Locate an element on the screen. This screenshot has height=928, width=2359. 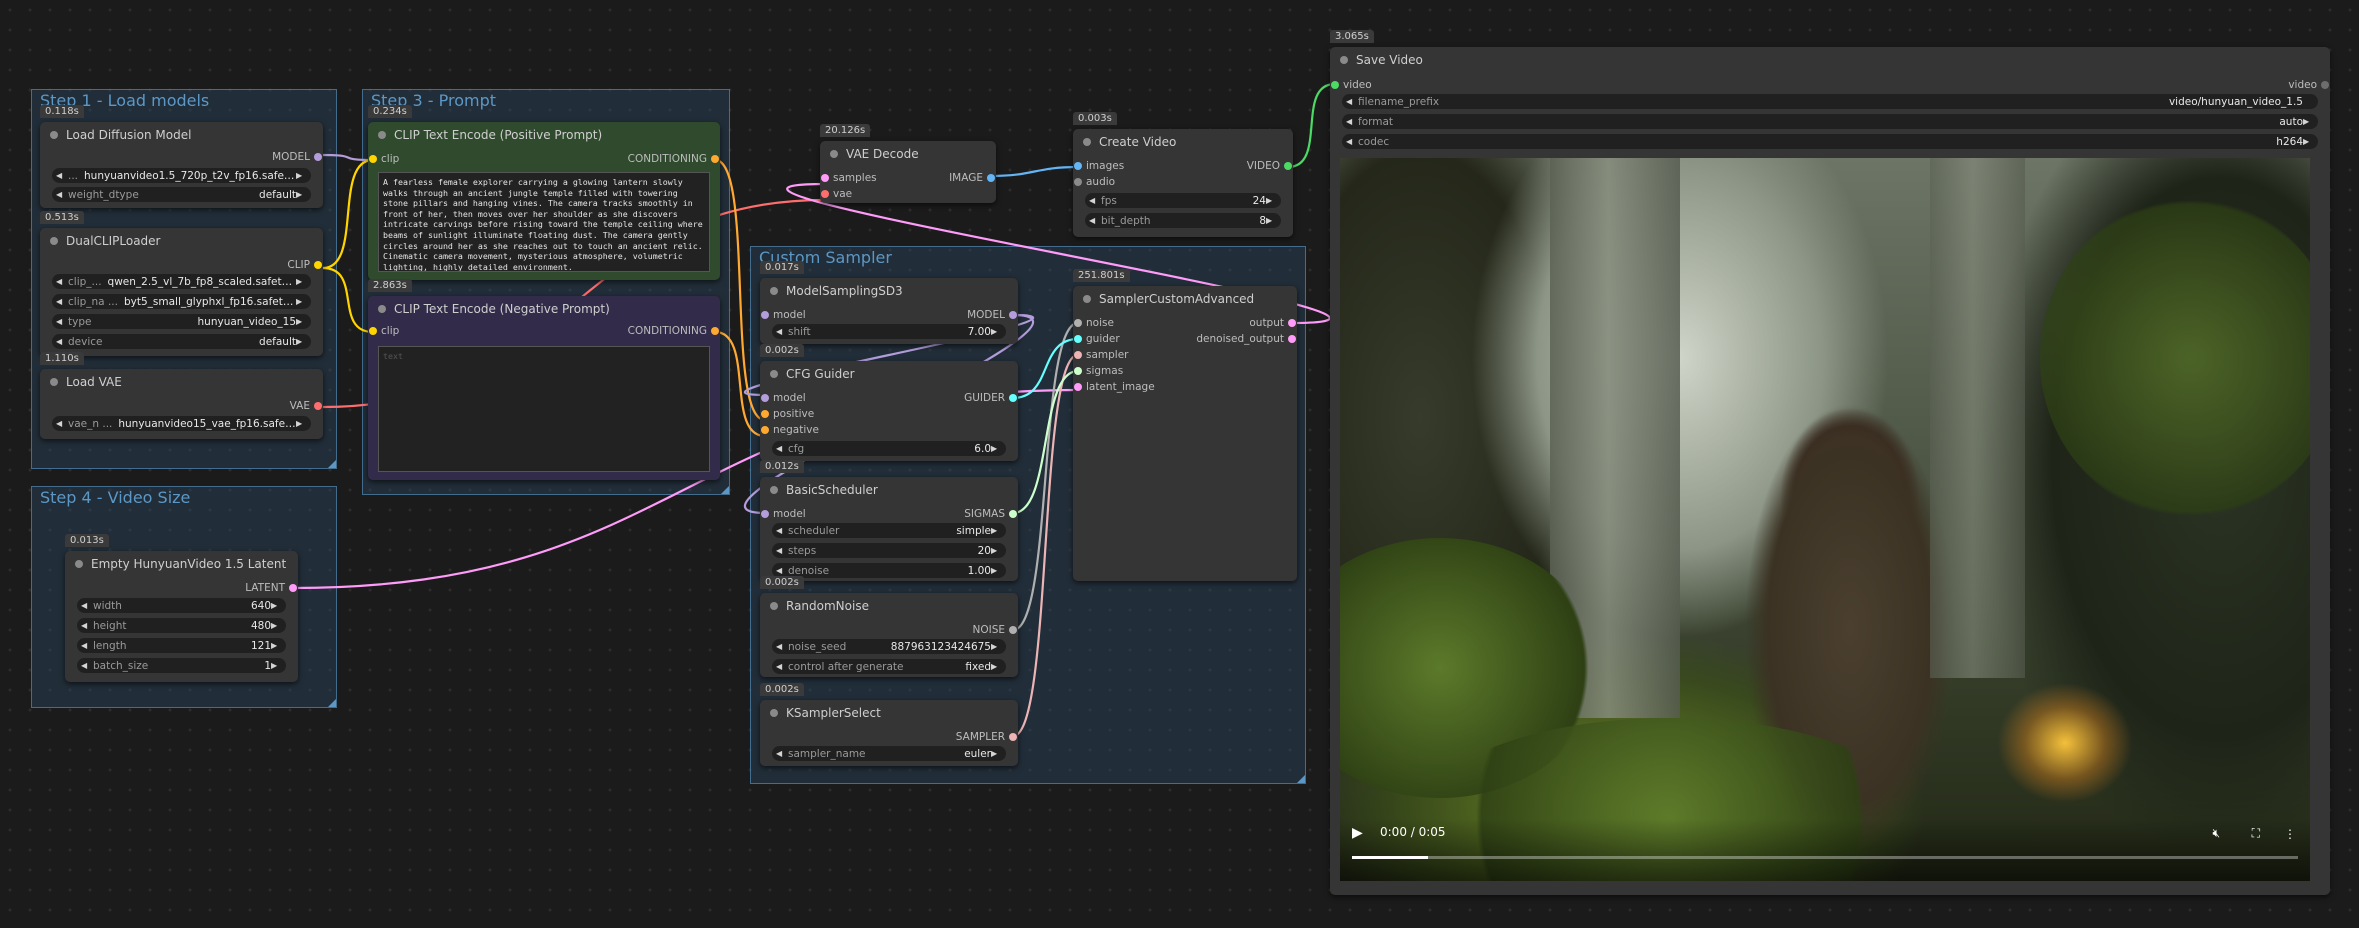
input-clip: clip is located at coordinates (383, 159).